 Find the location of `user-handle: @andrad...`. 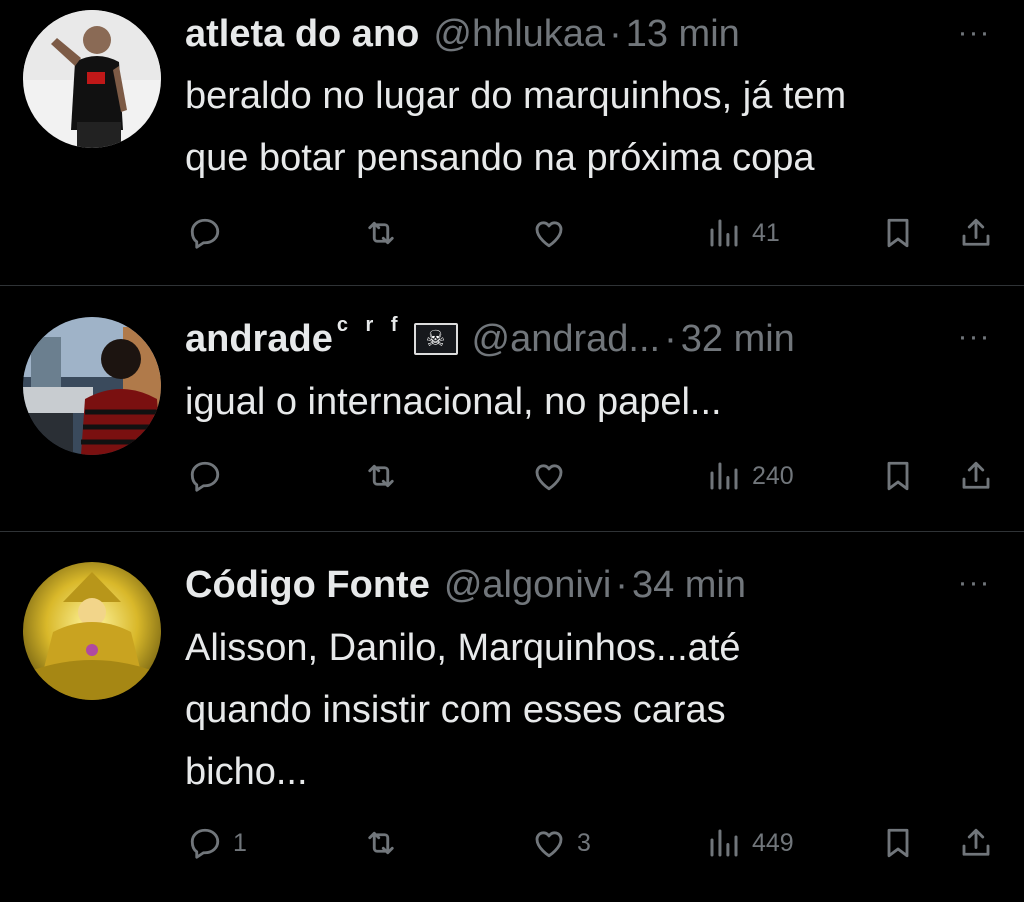

user-handle: @andrad... is located at coordinates (566, 339).